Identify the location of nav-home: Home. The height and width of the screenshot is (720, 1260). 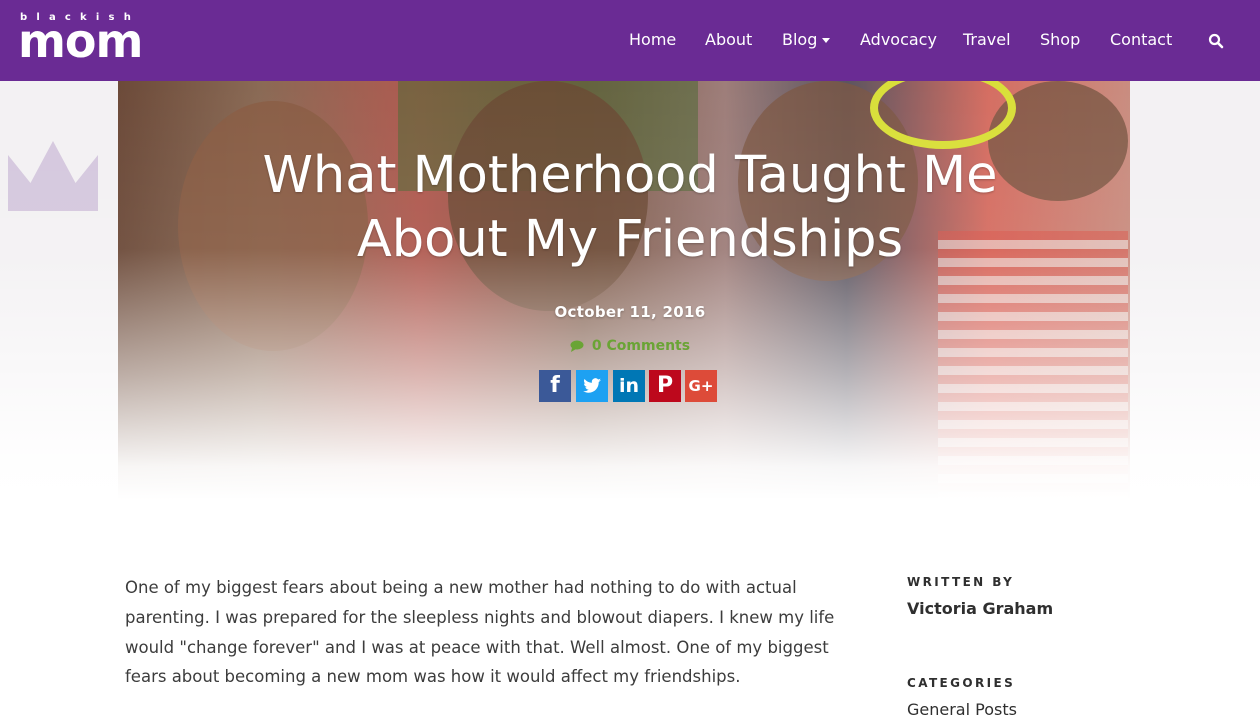
(652, 39).